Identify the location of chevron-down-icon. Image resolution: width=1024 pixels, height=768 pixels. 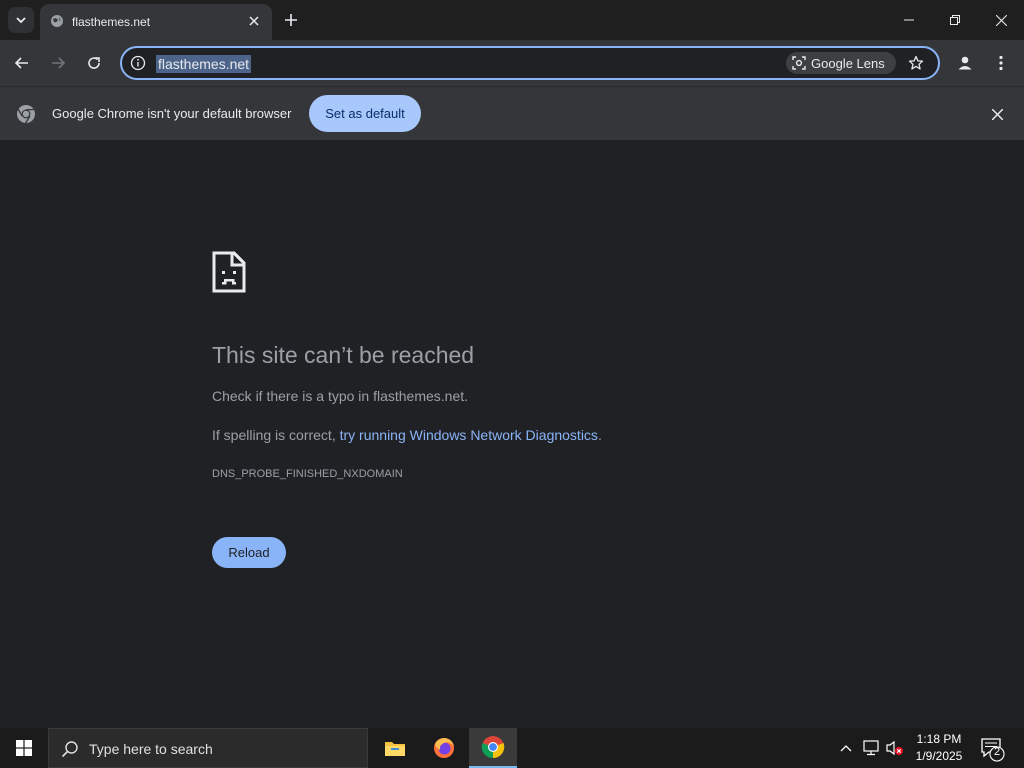
(21, 20).